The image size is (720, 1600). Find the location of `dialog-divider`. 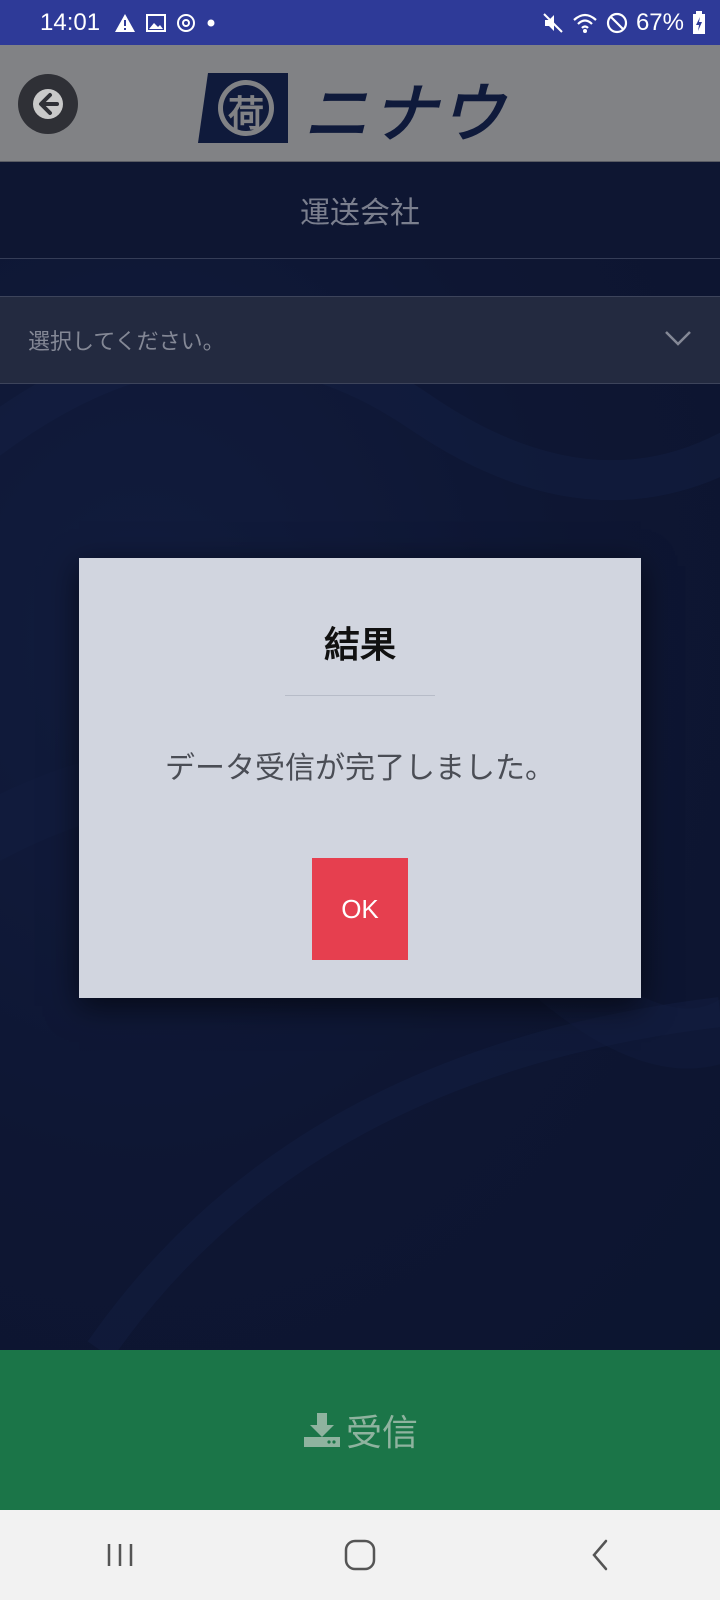

dialog-divider is located at coordinates (360, 695).